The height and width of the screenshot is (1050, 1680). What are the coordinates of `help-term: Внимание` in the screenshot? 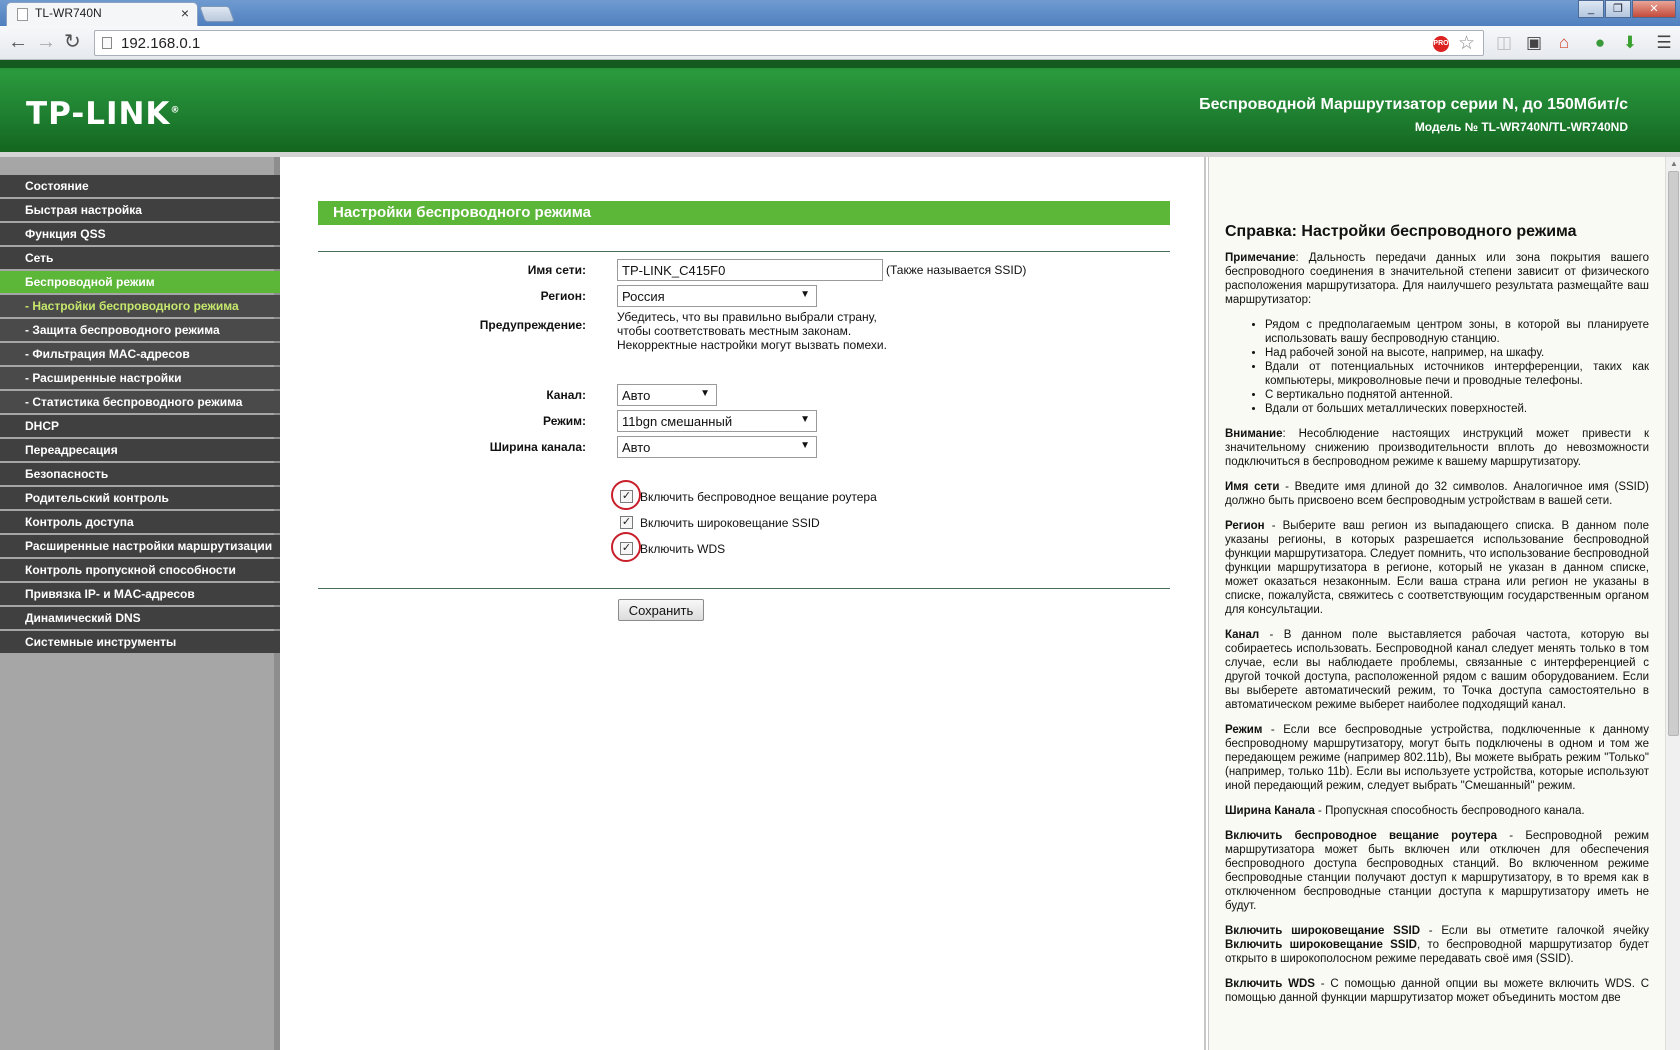 It's located at (1254, 434).